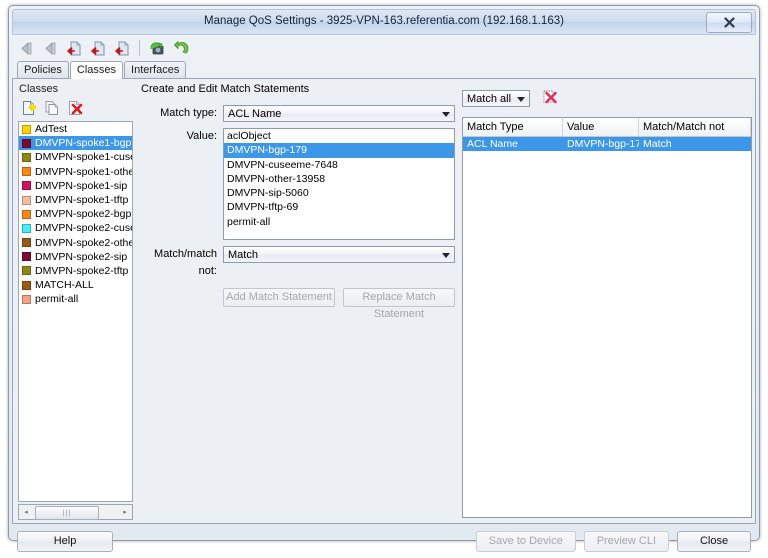 The height and width of the screenshot is (558, 768). What do you see at coordinates (75, 285) in the screenshot?
I see `list-item: MATCH-ALL` at bounding box center [75, 285].